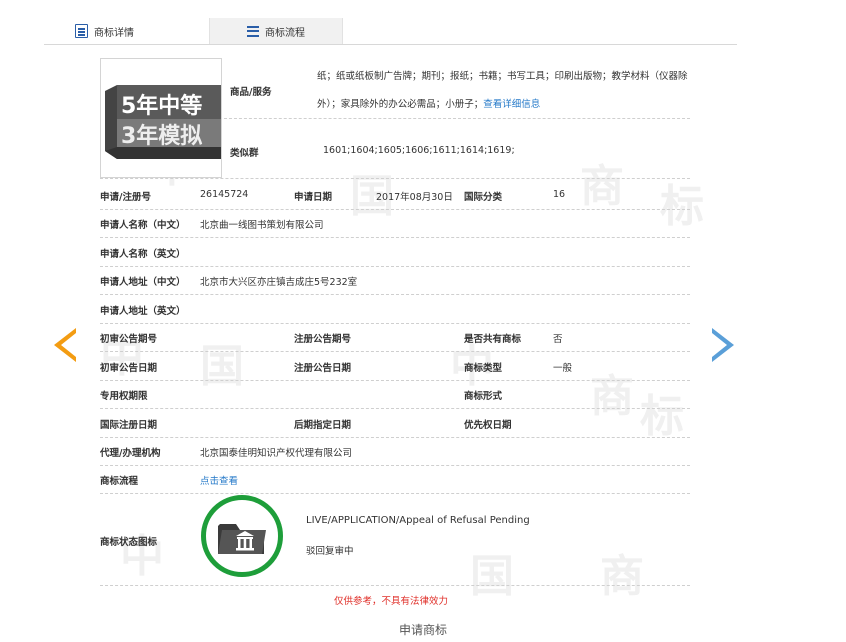  Describe the element at coordinates (224, 194) in the screenshot. I see `reg-no-value: 26145724` at that location.